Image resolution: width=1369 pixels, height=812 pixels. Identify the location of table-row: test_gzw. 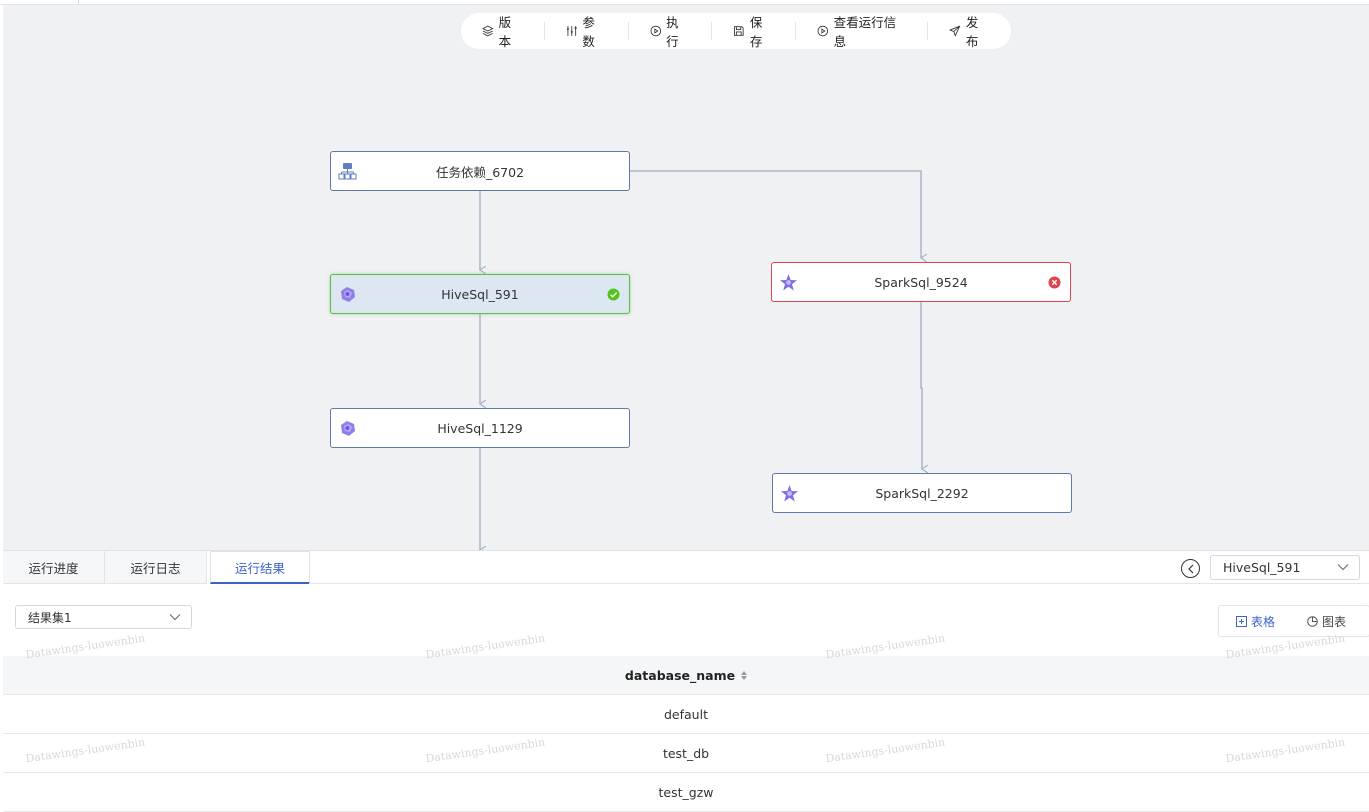
(686, 792).